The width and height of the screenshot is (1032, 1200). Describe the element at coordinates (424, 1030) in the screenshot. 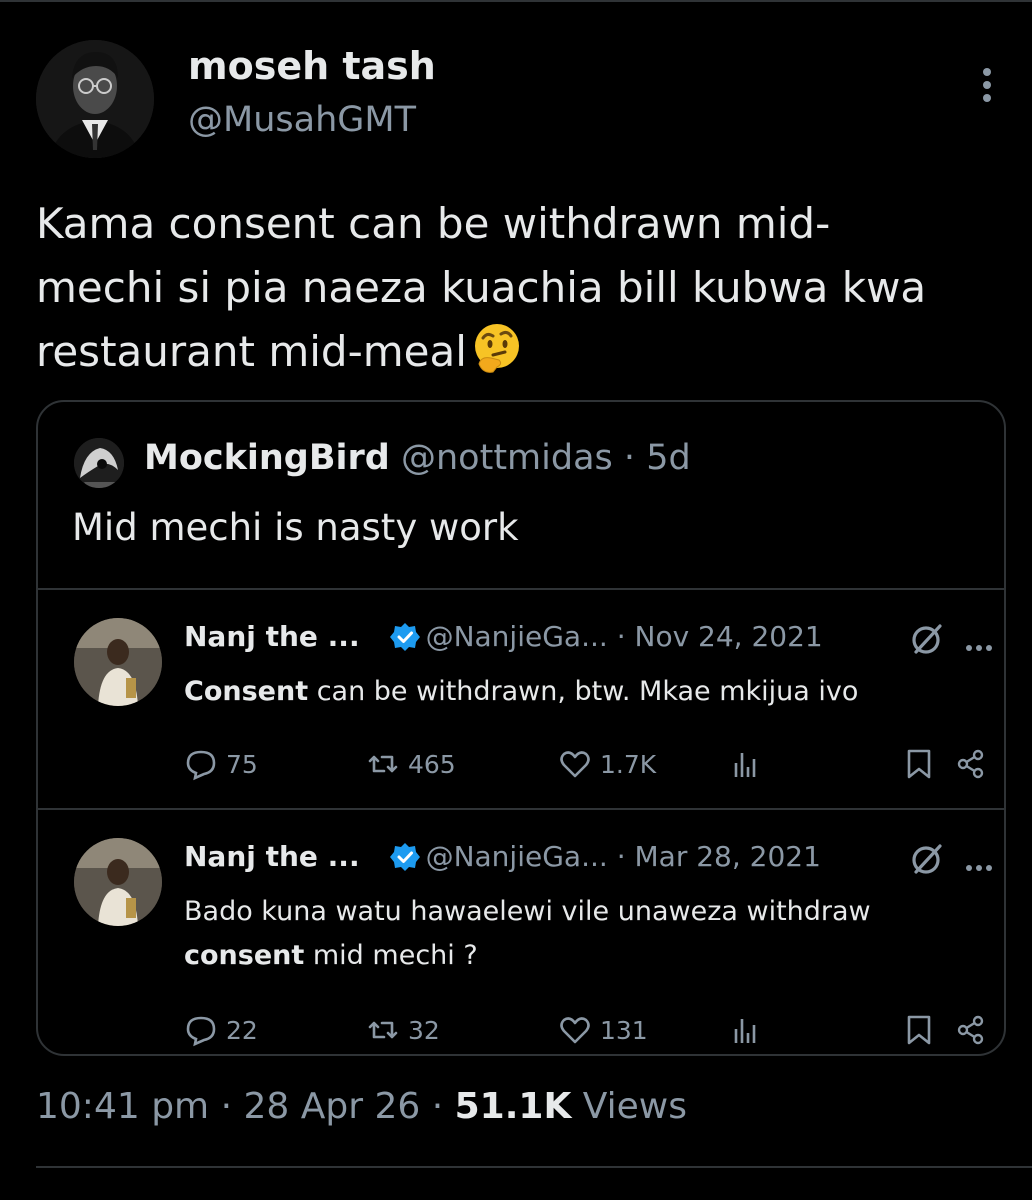

I see `retweet-count: 32` at that location.